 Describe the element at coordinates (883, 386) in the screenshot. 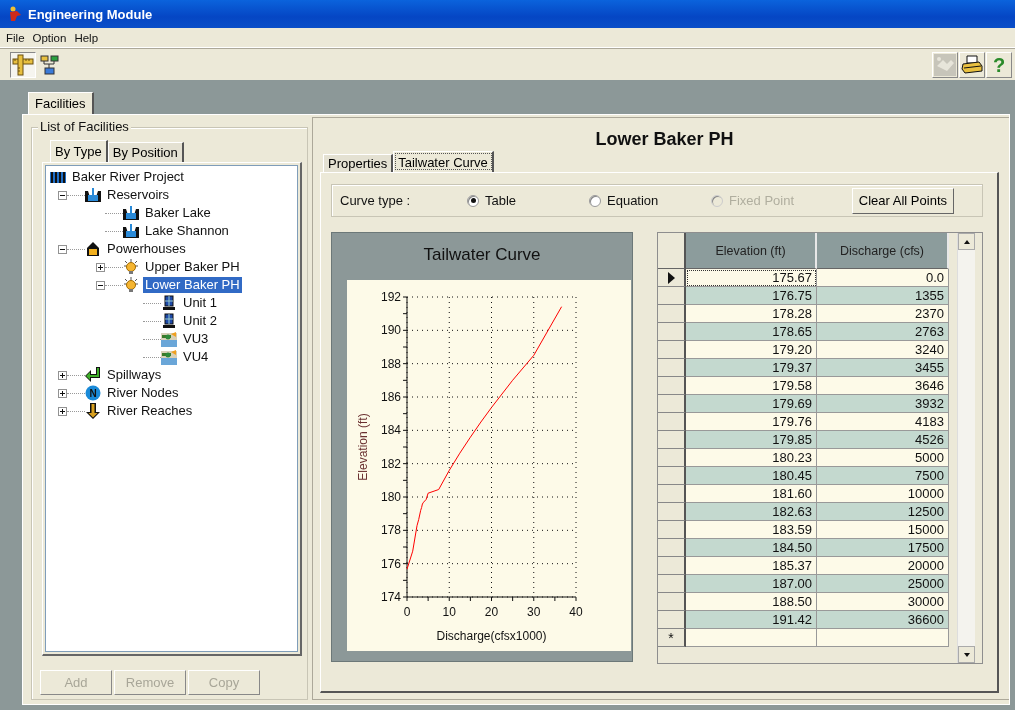

I see `table-cell: 3646` at that location.